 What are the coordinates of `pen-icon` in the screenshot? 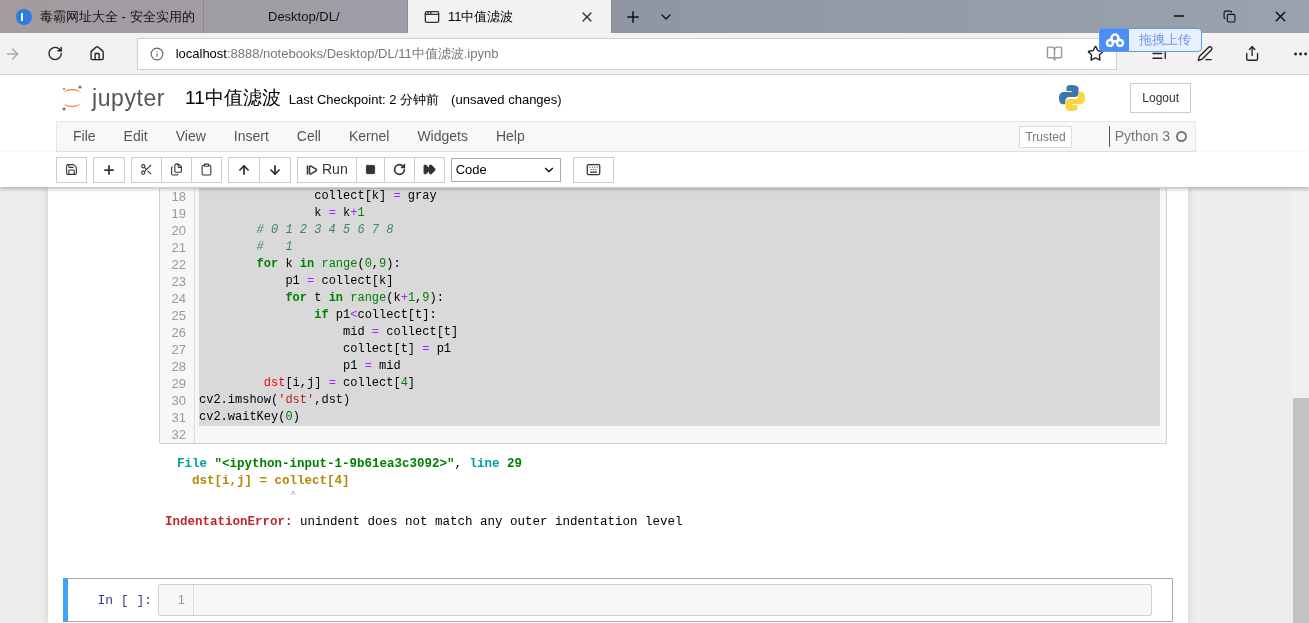 It's located at (1205, 53).